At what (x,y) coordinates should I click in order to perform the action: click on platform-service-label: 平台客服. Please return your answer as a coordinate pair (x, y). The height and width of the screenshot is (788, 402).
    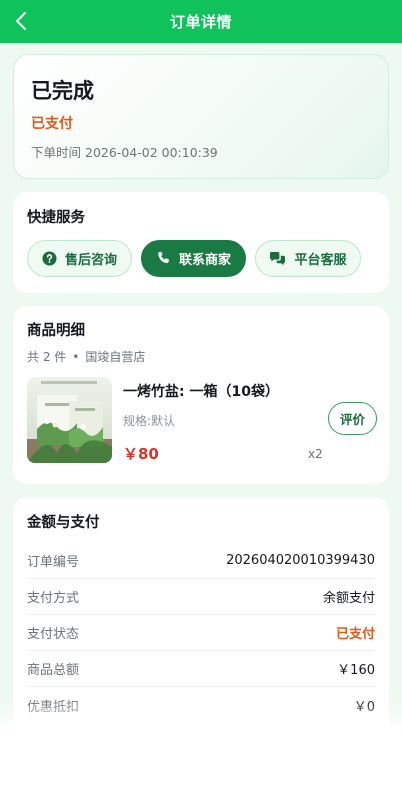
    Looking at the image, I should click on (320, 260).